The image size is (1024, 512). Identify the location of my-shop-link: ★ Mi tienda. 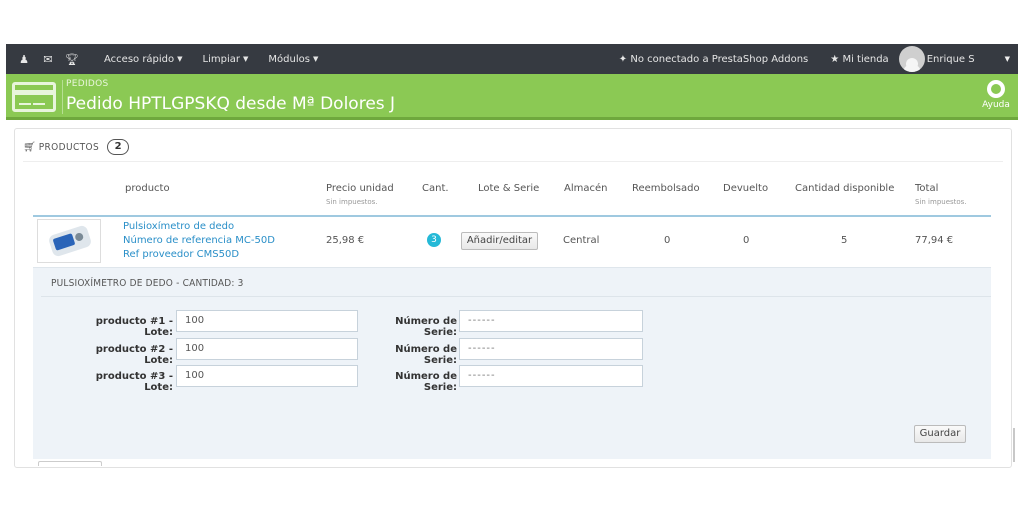
(859, 59).